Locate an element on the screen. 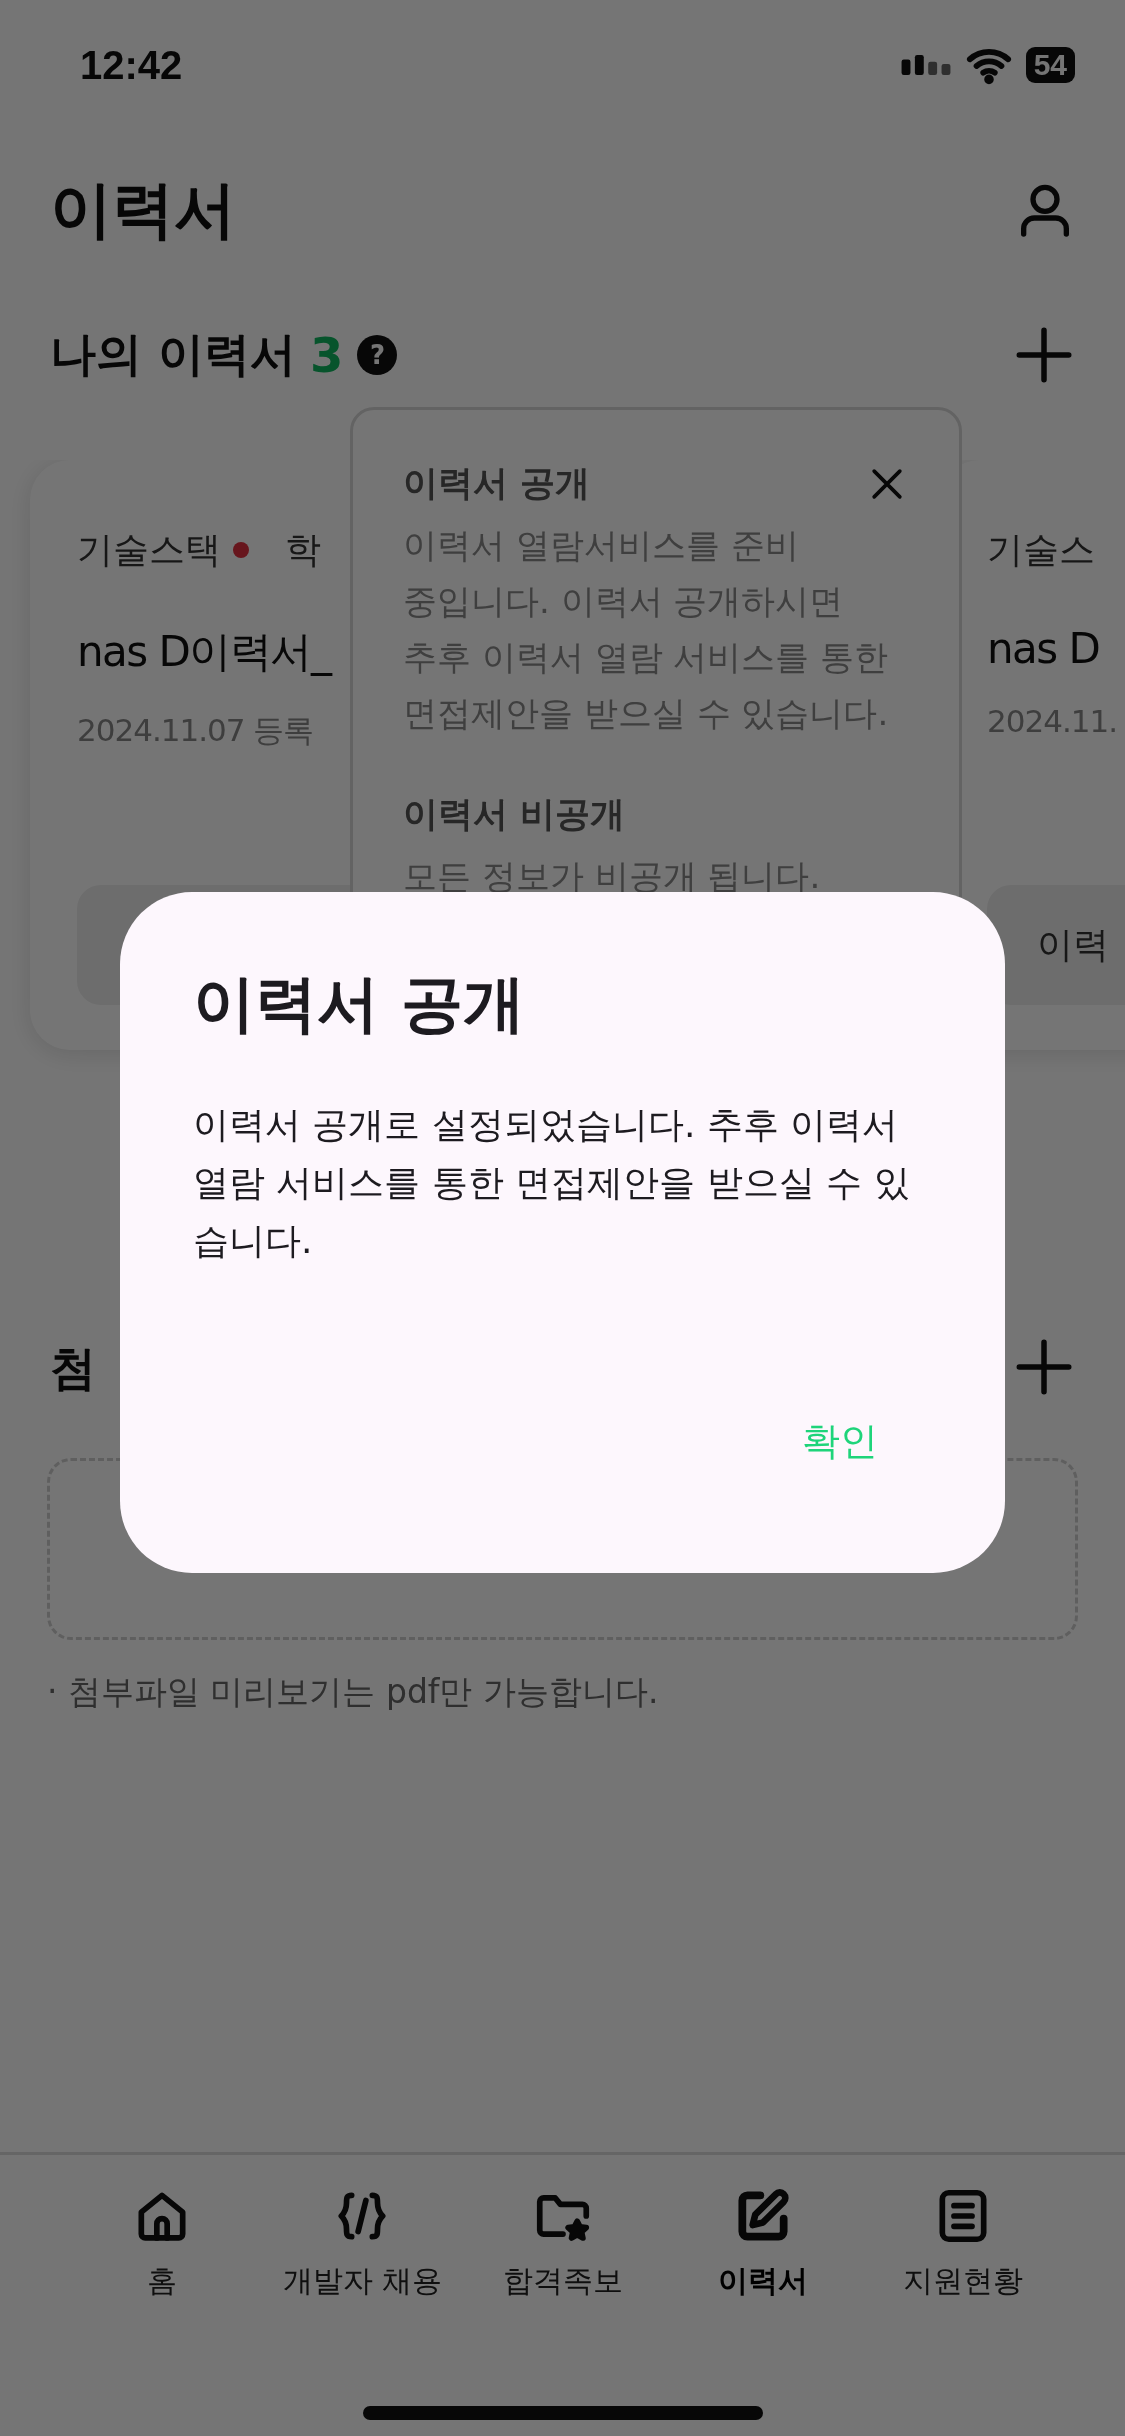 The image size is (1125, 2436). nav-tab: 지원현황 is located at coordinates (962, 2250).